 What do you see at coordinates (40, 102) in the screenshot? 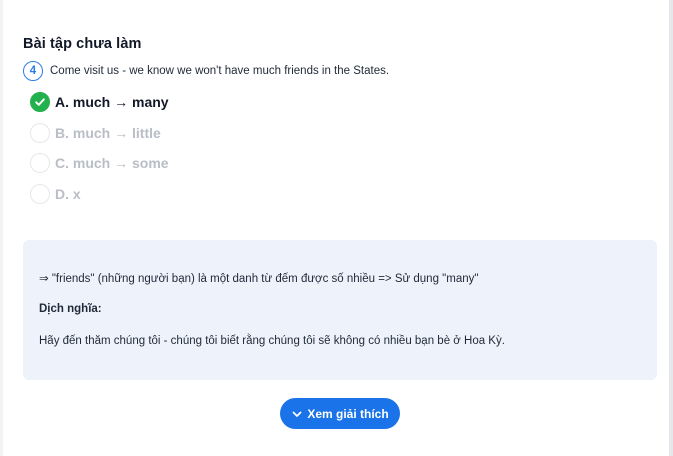
I see `check-circle-icon` at bounding box center [40, 102].